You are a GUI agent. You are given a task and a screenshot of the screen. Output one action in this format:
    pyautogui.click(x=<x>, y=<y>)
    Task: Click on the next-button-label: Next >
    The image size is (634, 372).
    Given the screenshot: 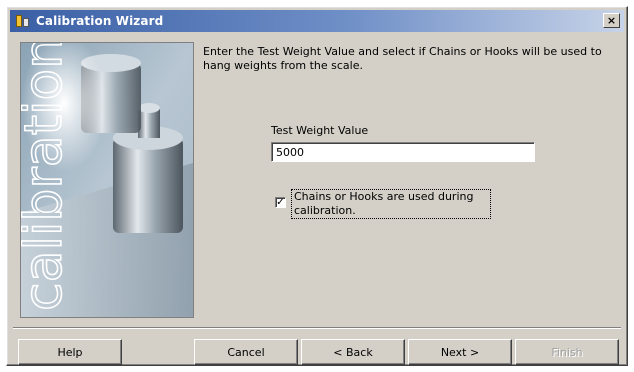 What is the action you would take?
    pyautogui.click(x=460, y=352)
    